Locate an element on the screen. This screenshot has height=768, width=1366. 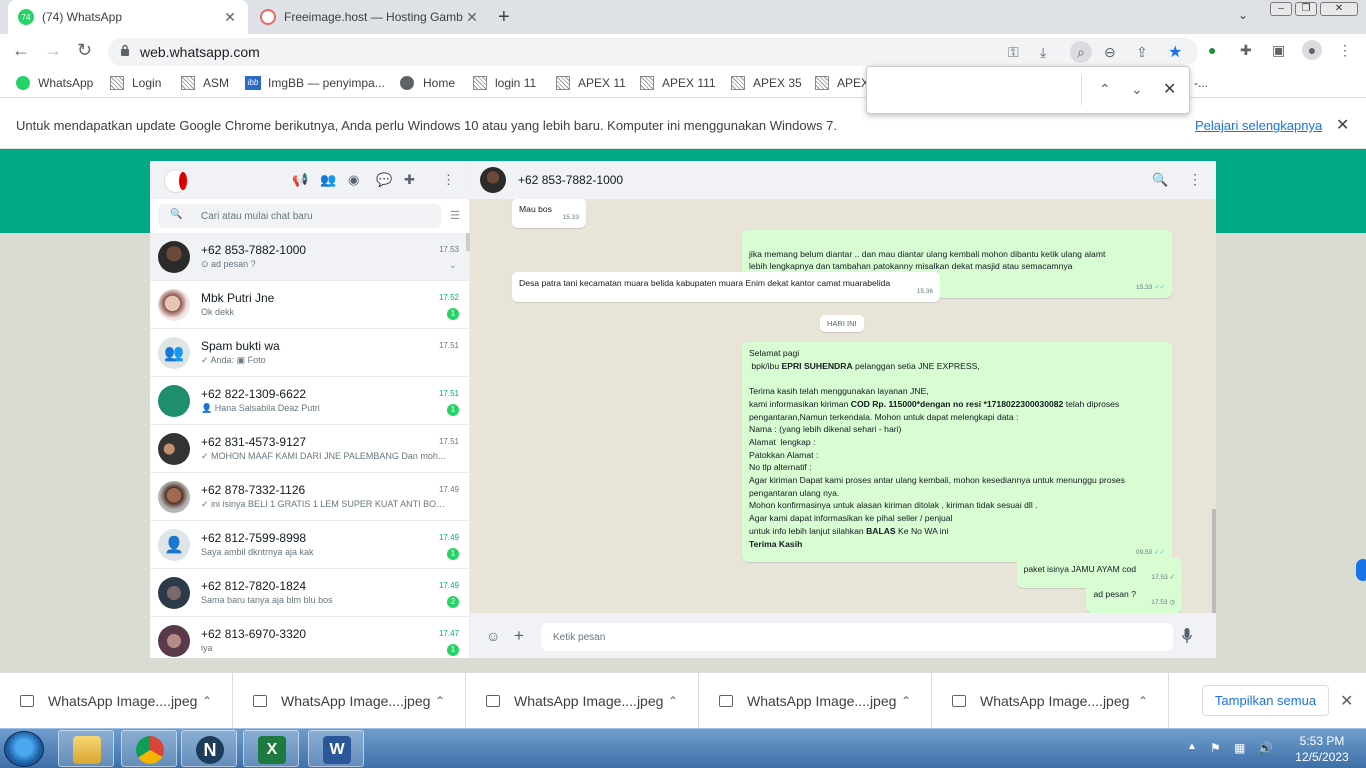
groups-icon: 👥 is located at coordinates (328, 180).